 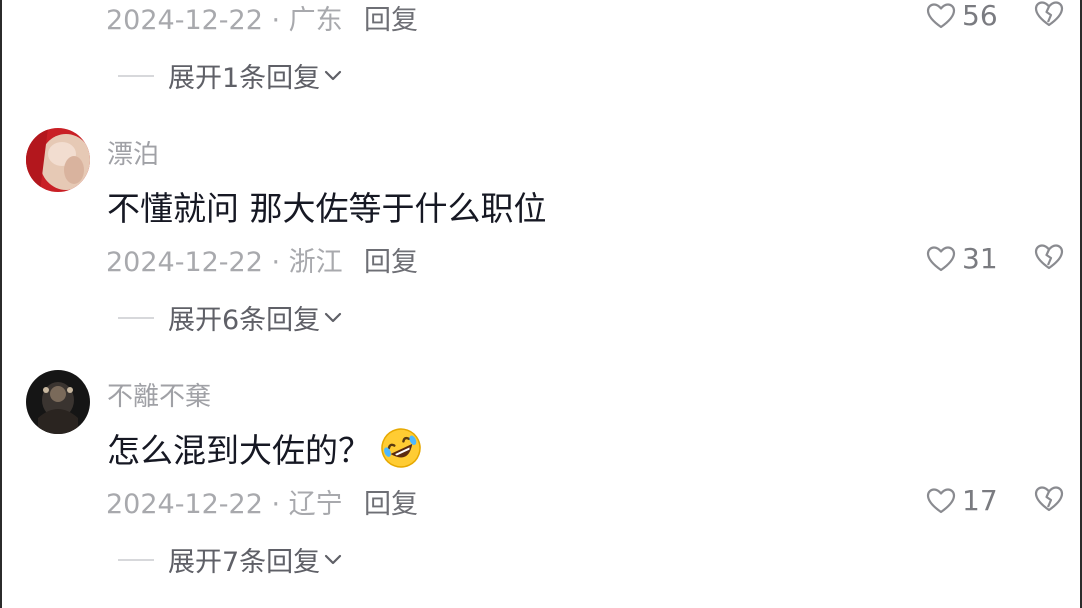 I want to click on like-button: 17, so click(x=962, y=500).